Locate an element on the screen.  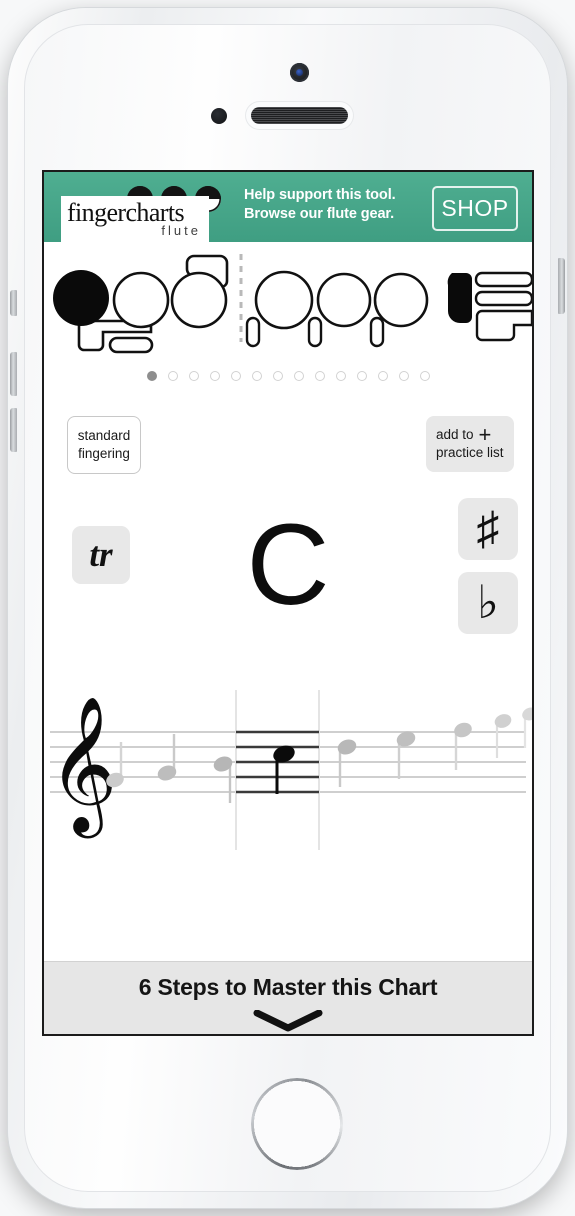
logo-instrument-label: flute is located at coordinates (181, 230).